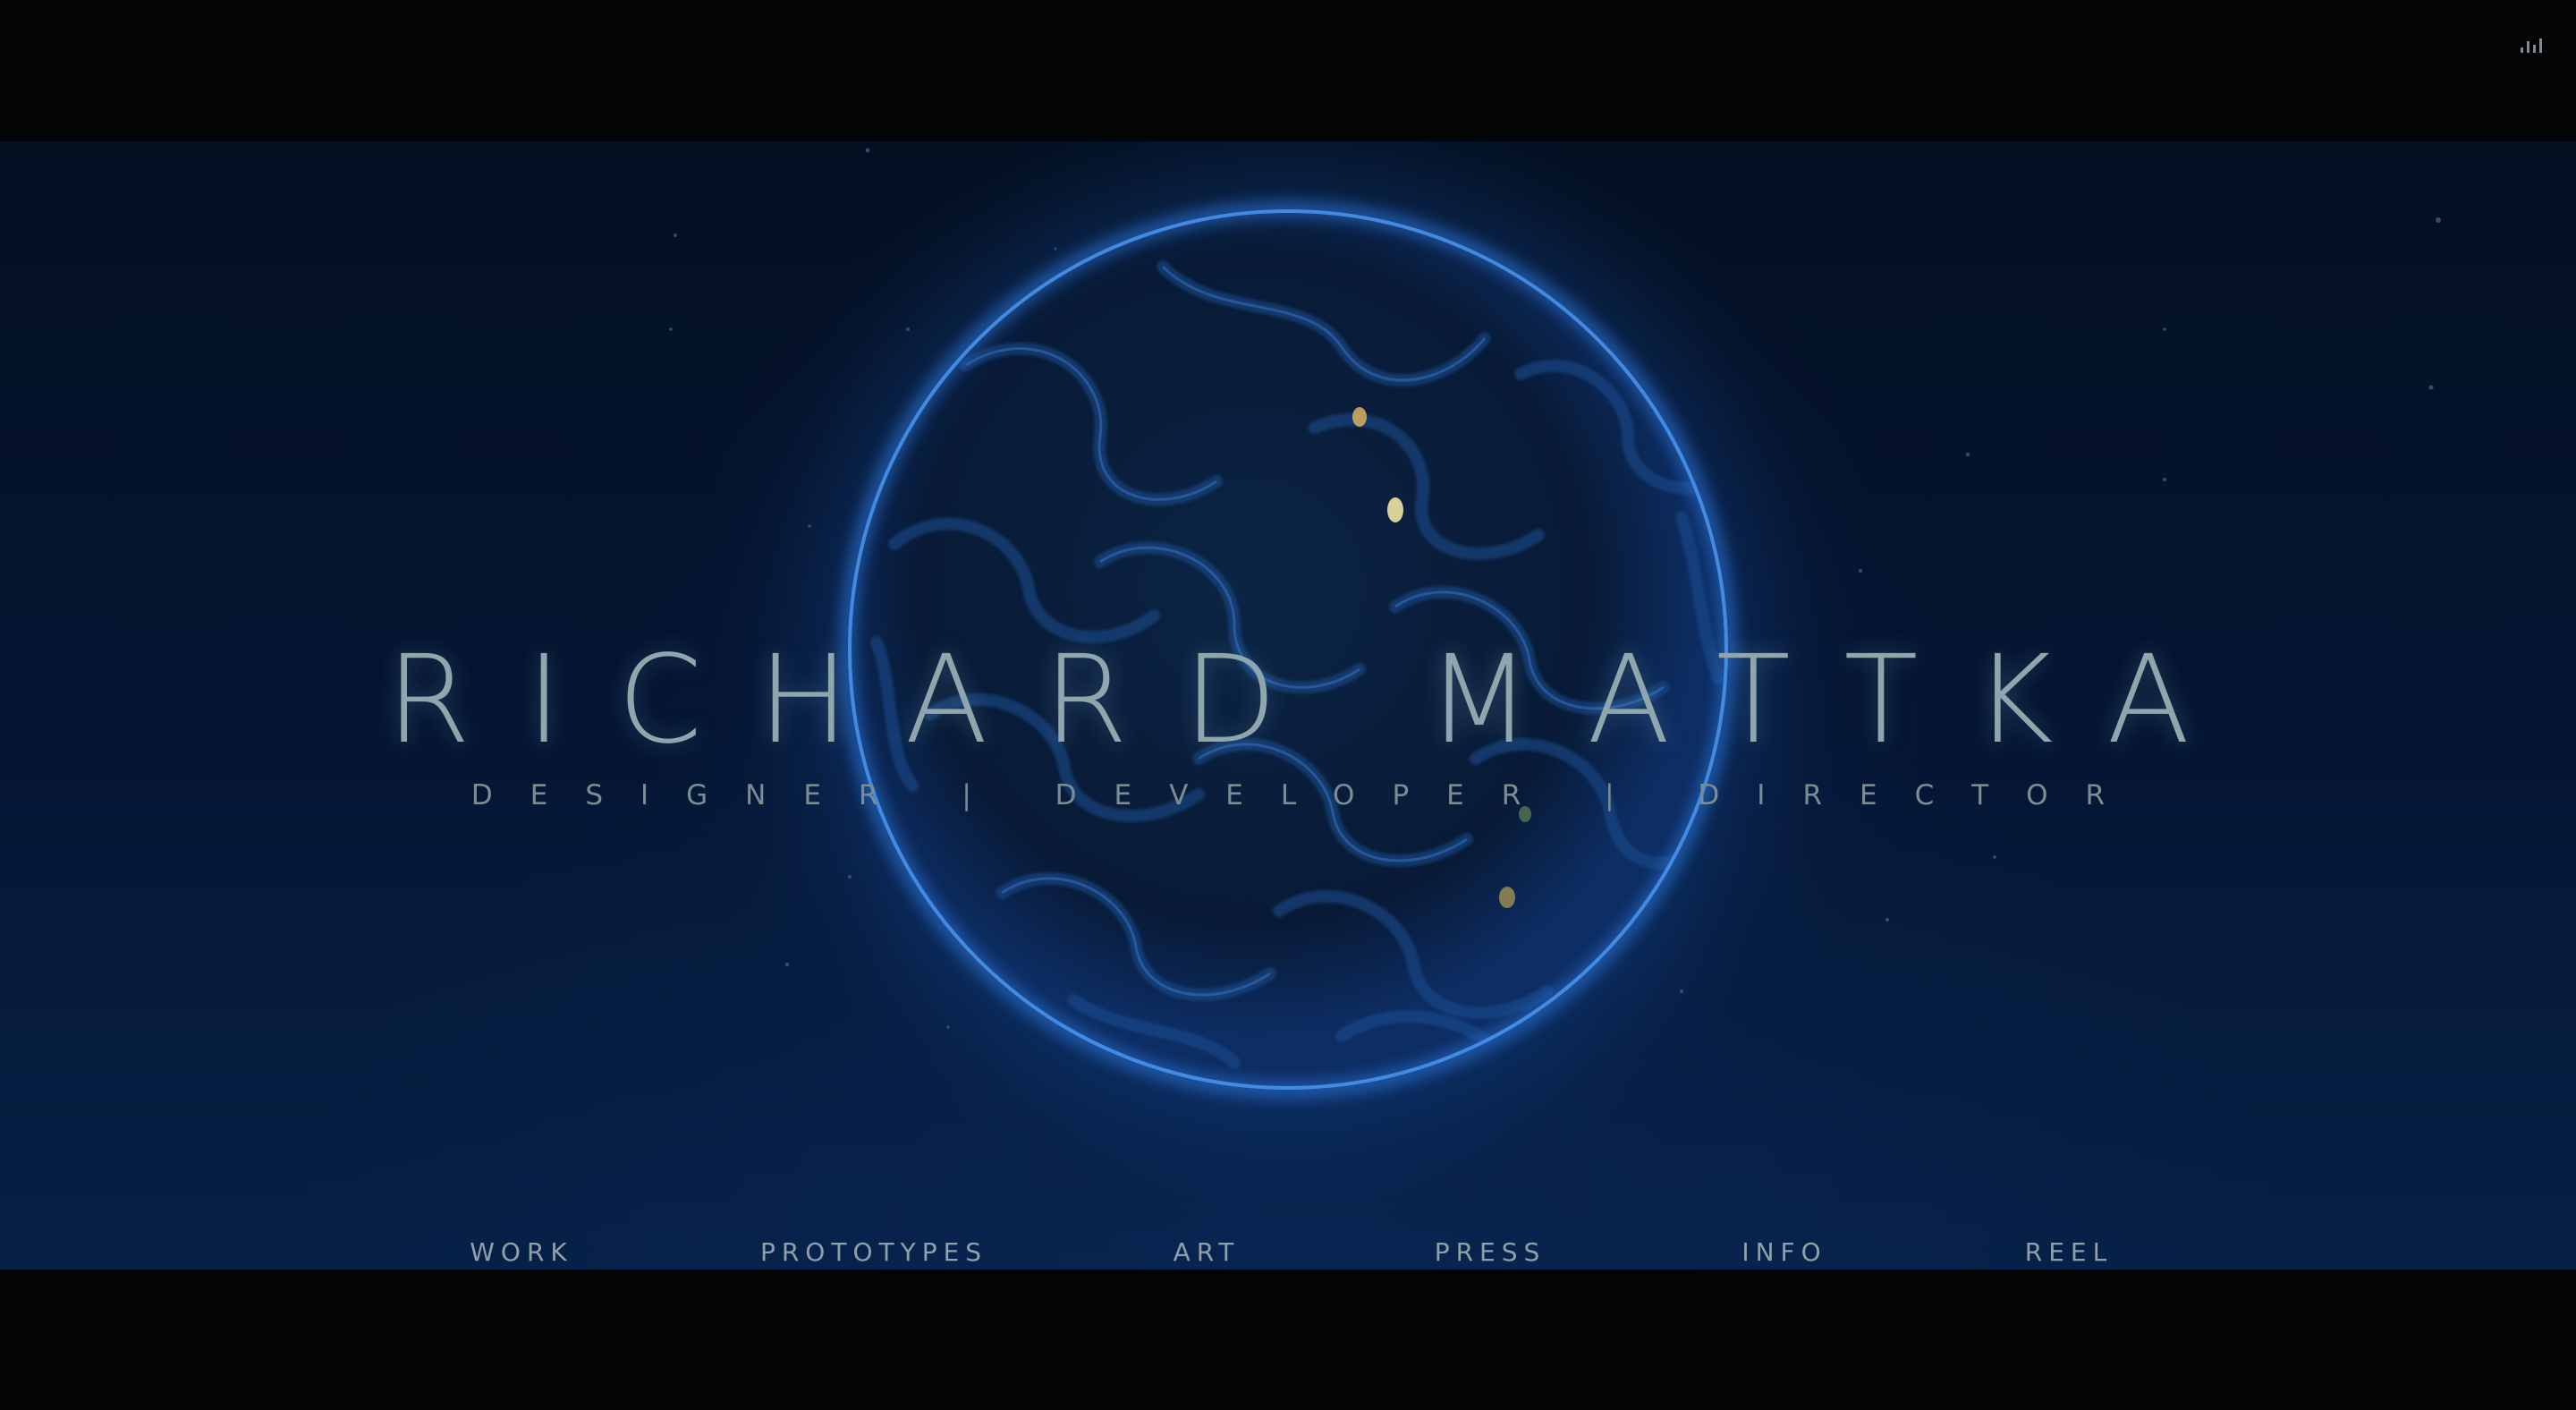 Image resolution: width=2576 pixels, height=1410 pixels. Describe the element at coordinates (1288, 70) in the screenshot. I see `top-letterbox-bar` at that location.